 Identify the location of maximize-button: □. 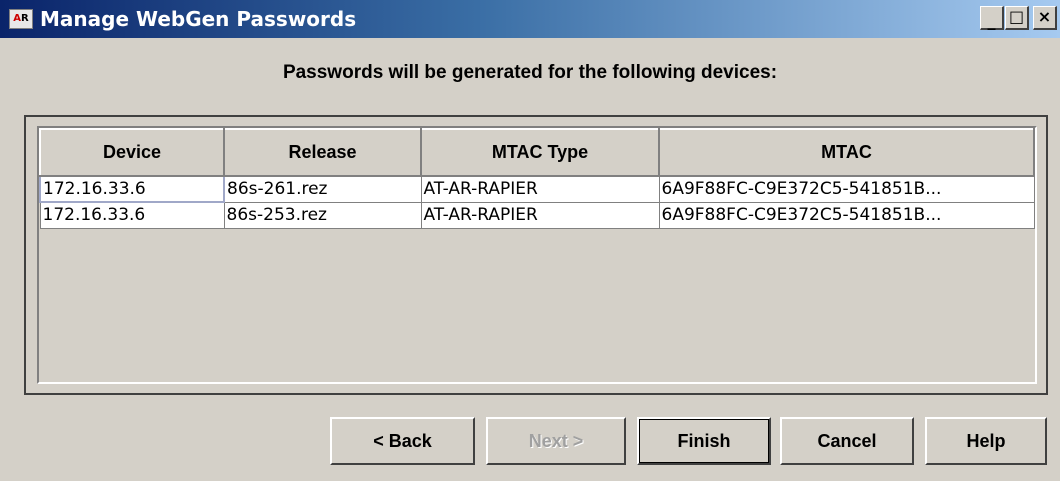
(1017, 18).